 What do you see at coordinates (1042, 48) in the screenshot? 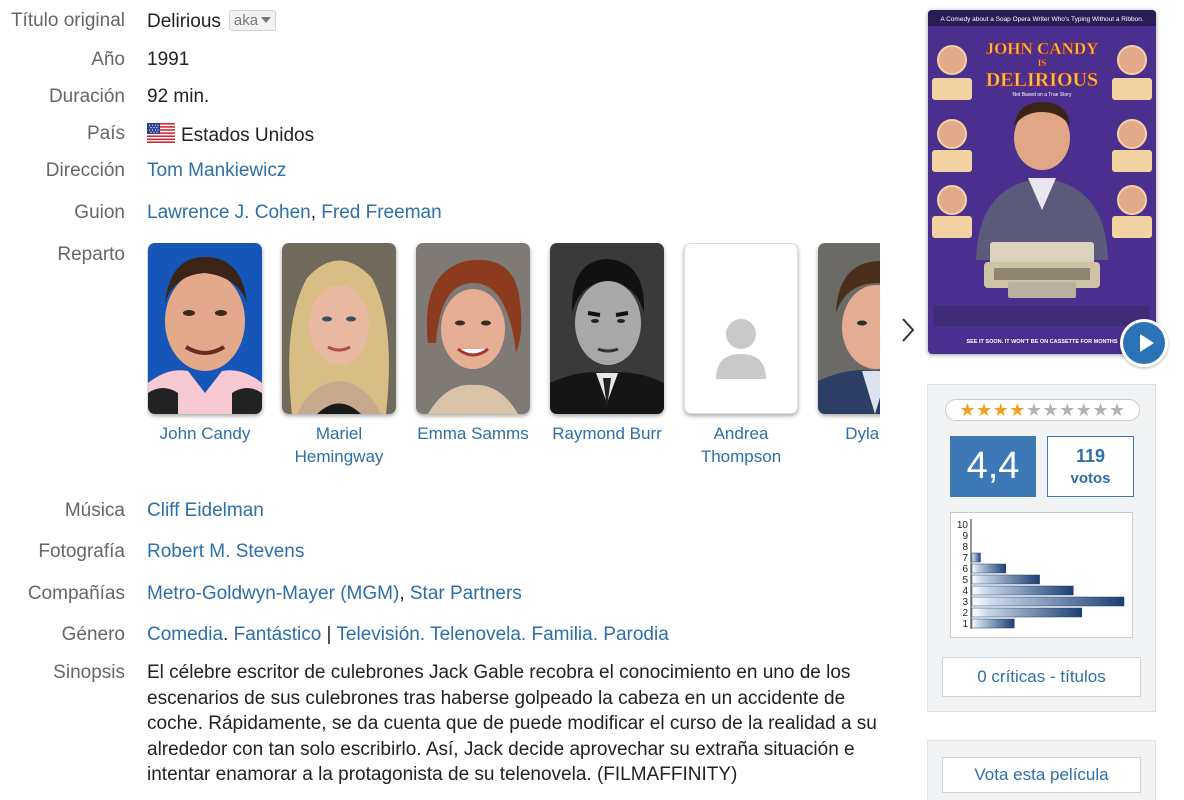
I see `poster-title-line1: JOHN CANDY` at bounding box center [1042, 48].